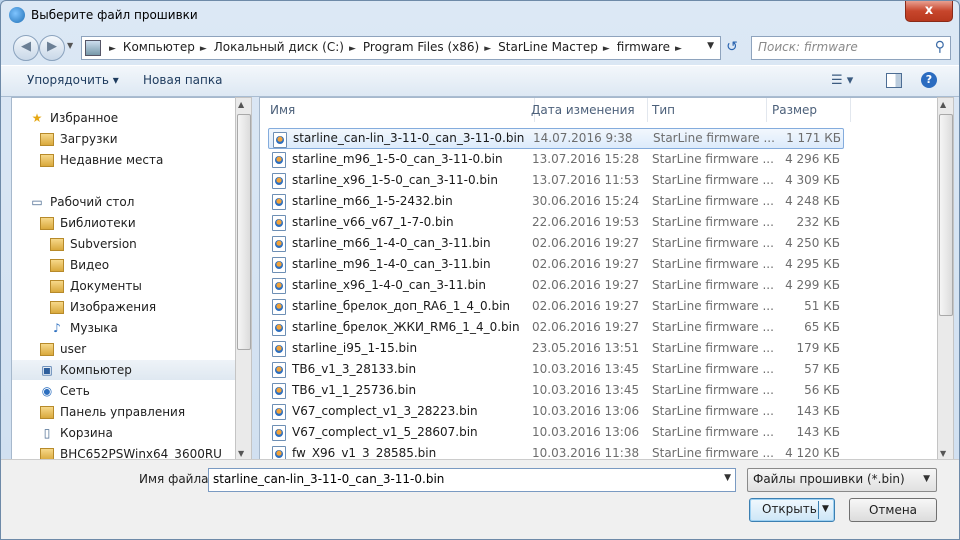  What do you see at coordinates (586, 327) in the screenshot?
I see `file-date: 02.06.2016 19:27` at bounding box center [586, 327].